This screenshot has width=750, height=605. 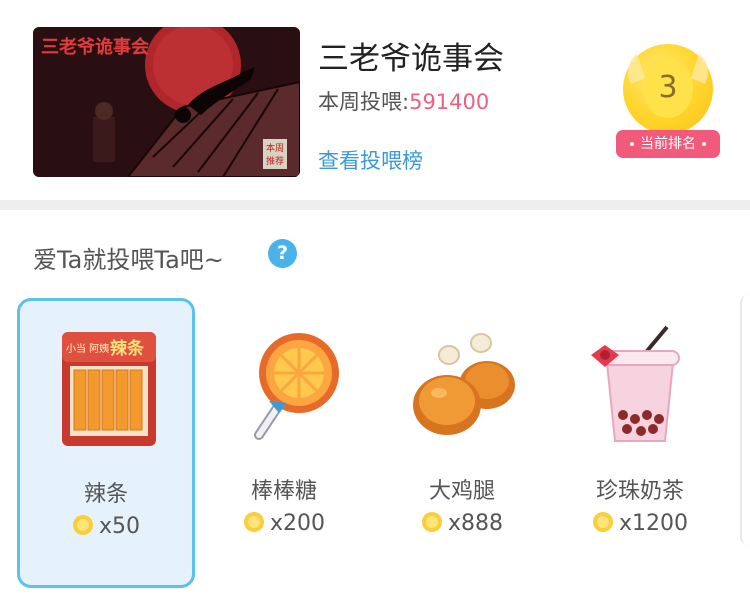 I want to click on feed-section-title: 爱Ta就投喂Ta吧~, so click(x=128, y=260).